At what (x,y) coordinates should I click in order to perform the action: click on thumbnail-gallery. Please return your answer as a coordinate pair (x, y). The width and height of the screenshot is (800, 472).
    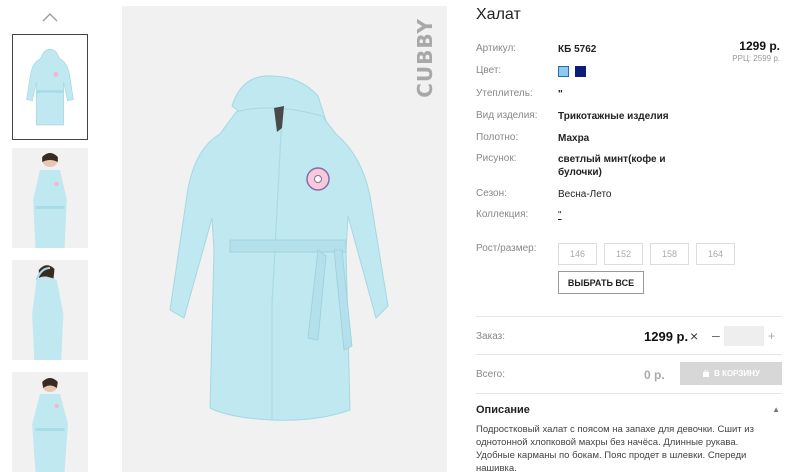
    Looking at the image, I should click on (50, 236).